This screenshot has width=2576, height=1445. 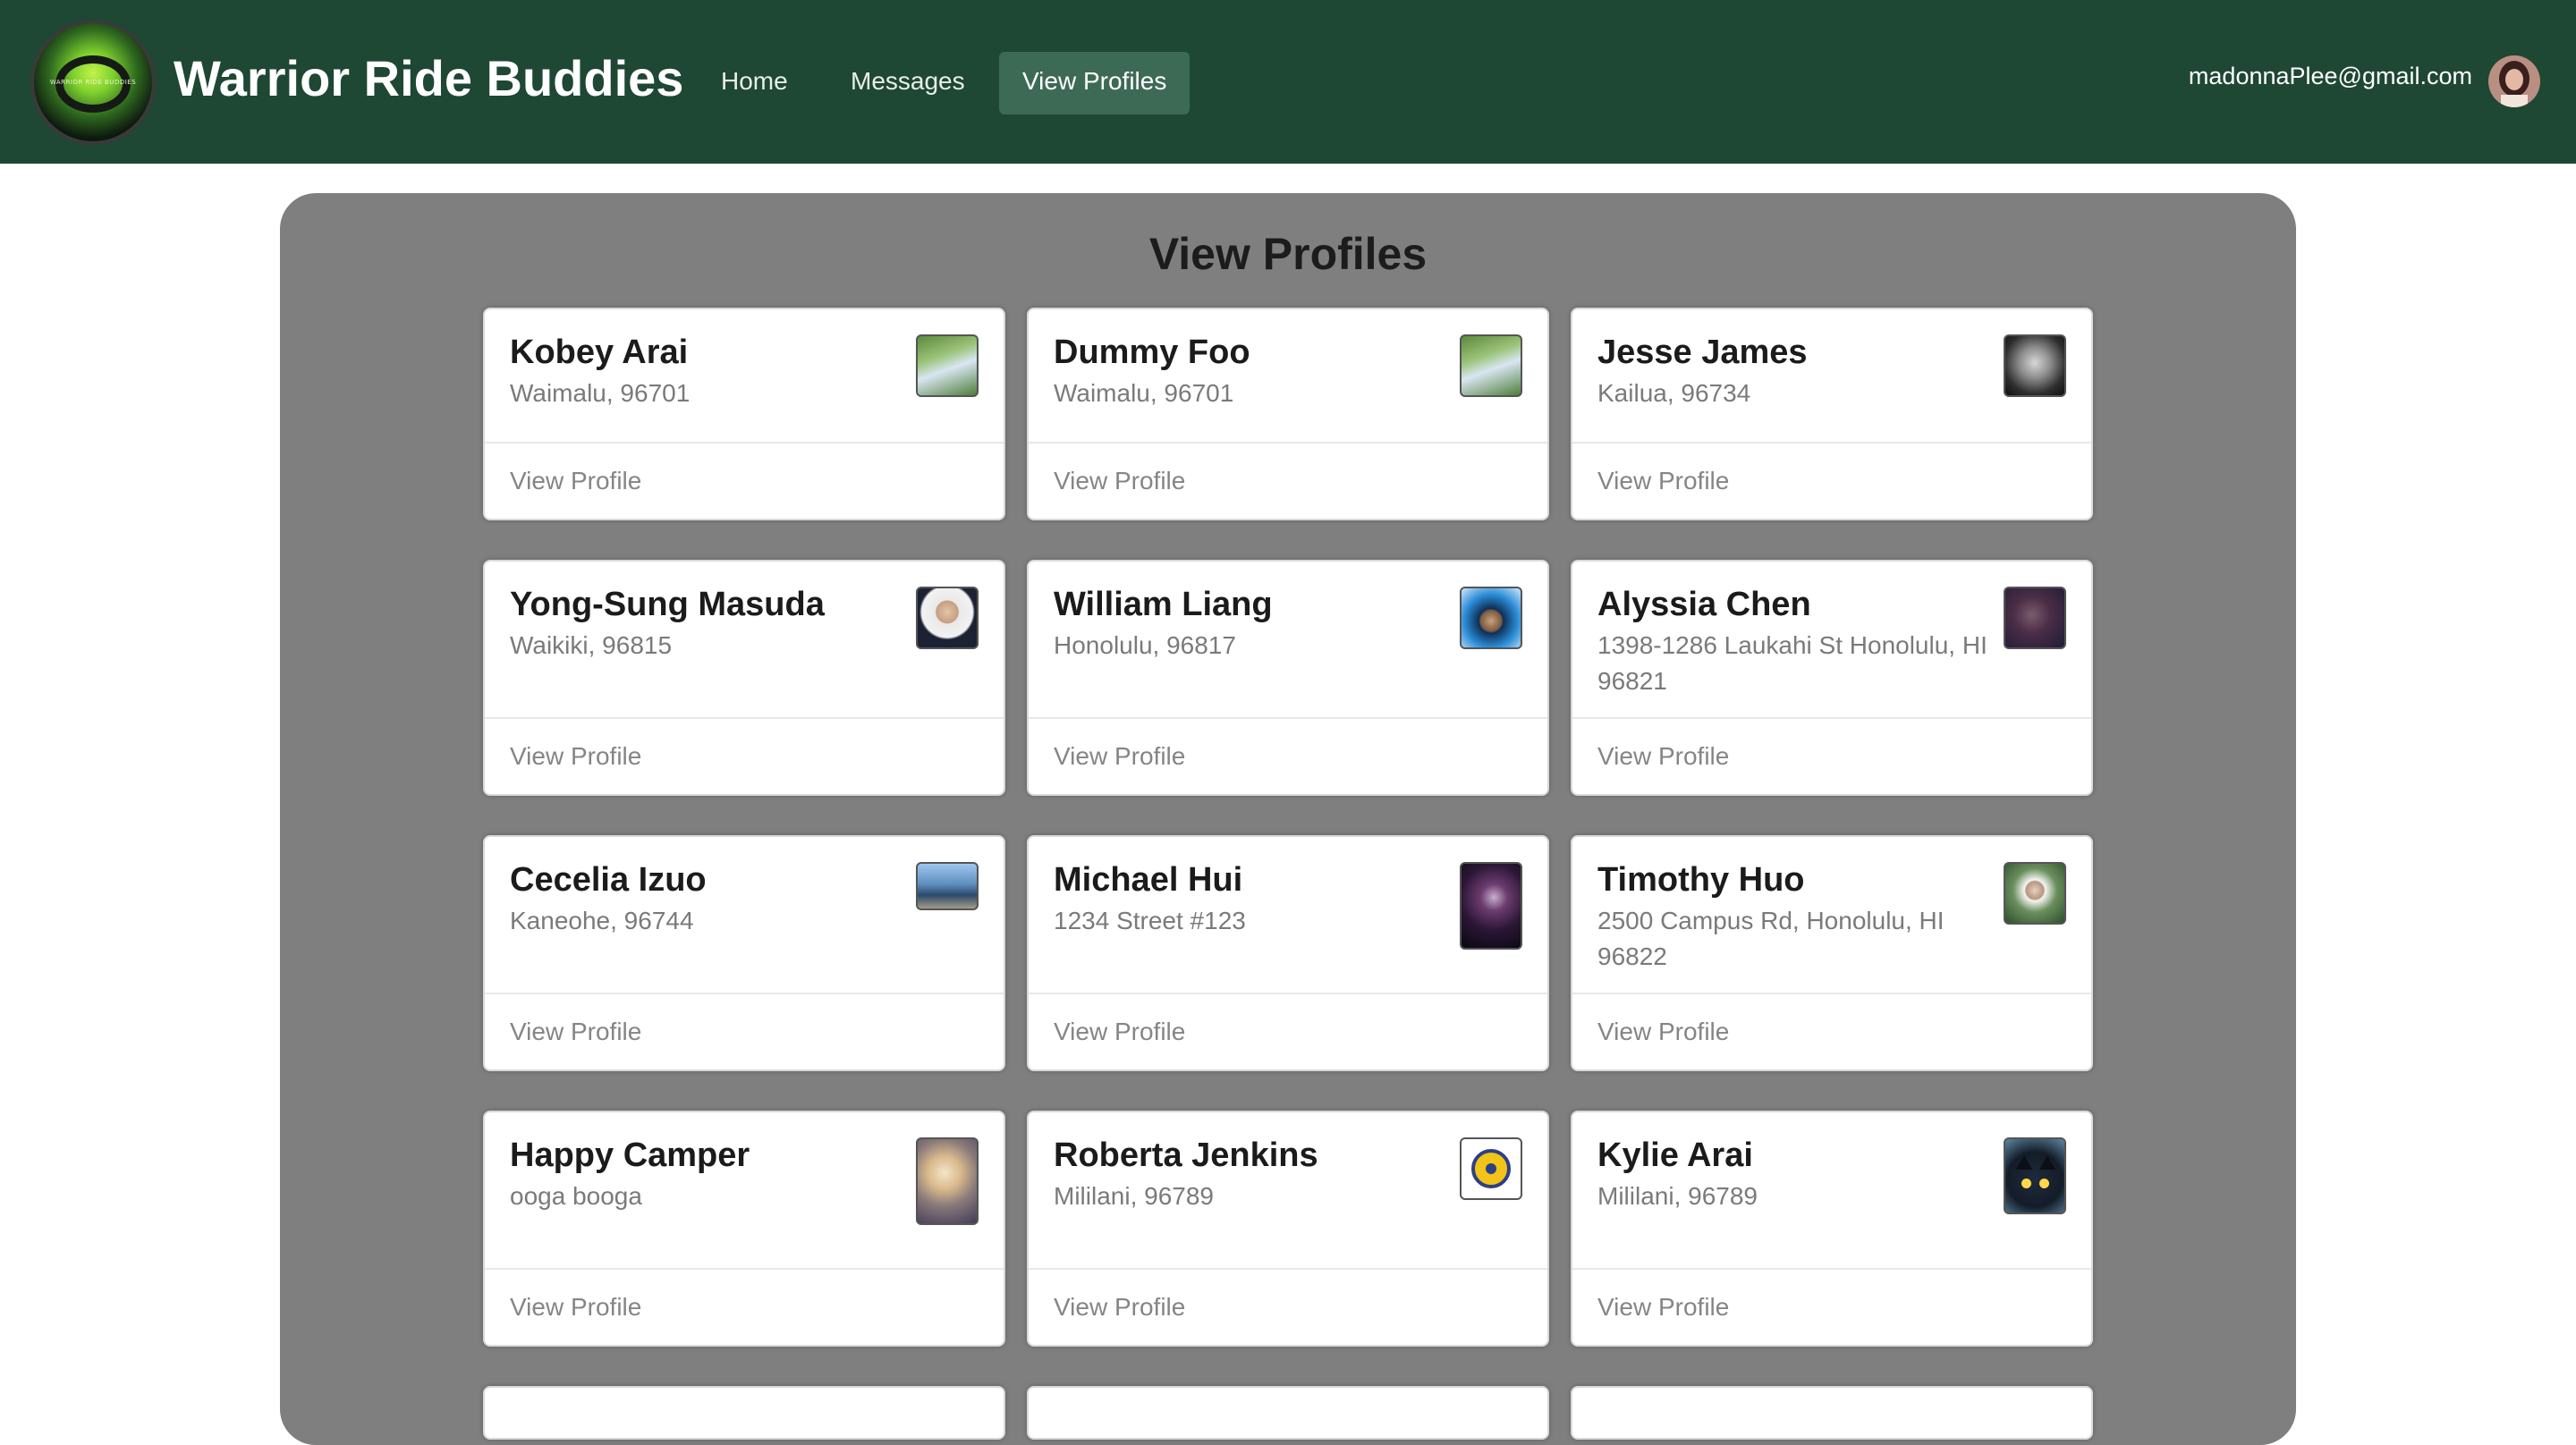 I want to click on nav-view-profiles-link: View Profiles, so click(x=1095, y=83).